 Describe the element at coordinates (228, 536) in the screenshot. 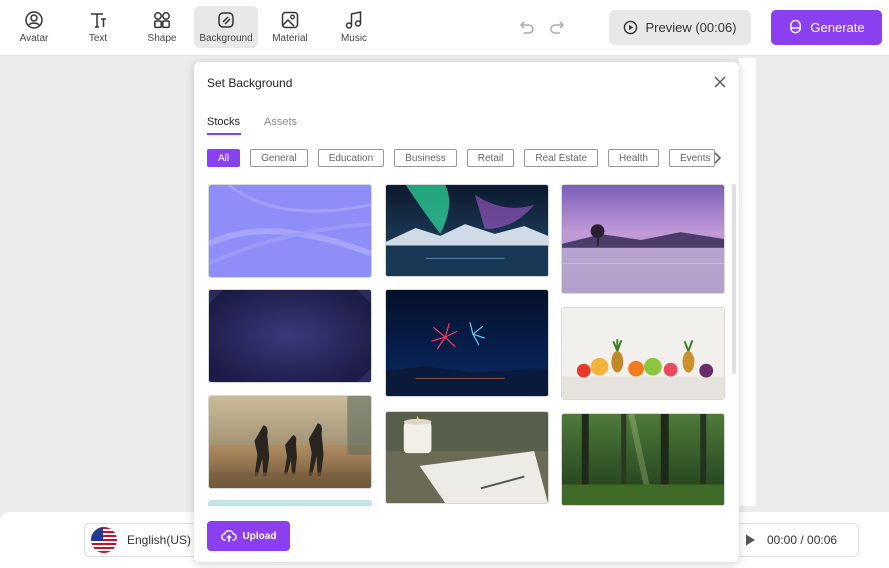

I see `cloud-upload-icon` at that location.